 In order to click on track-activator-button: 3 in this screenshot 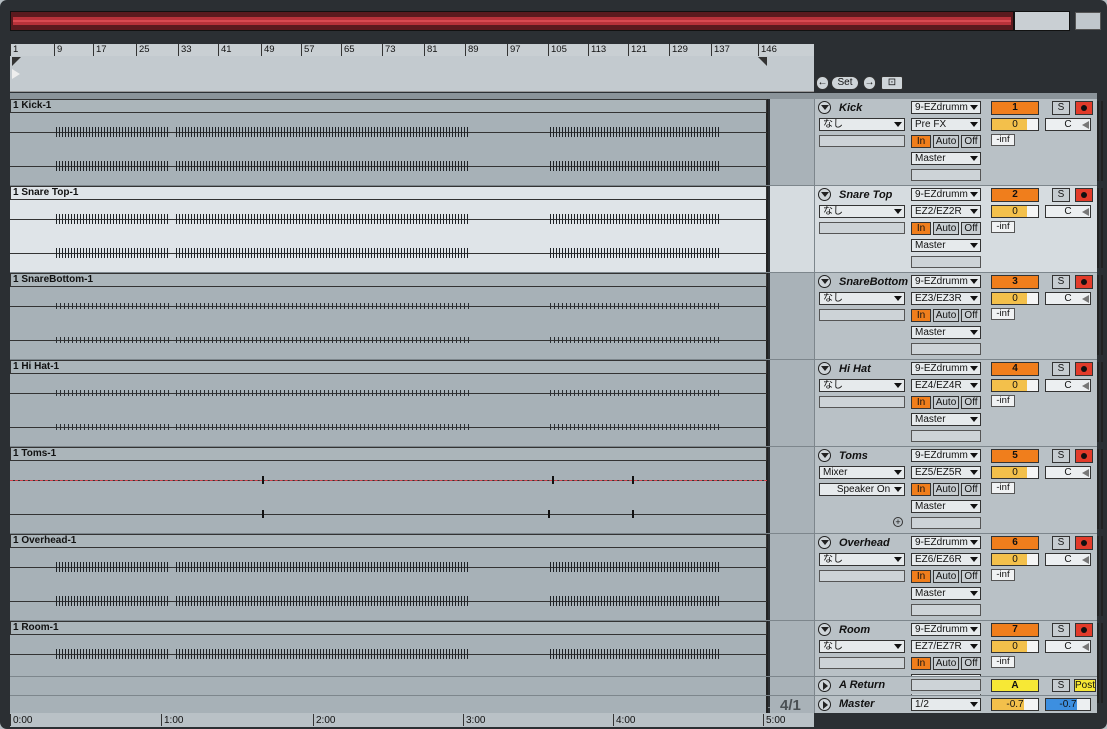, I will do `click(1015, 282)`.